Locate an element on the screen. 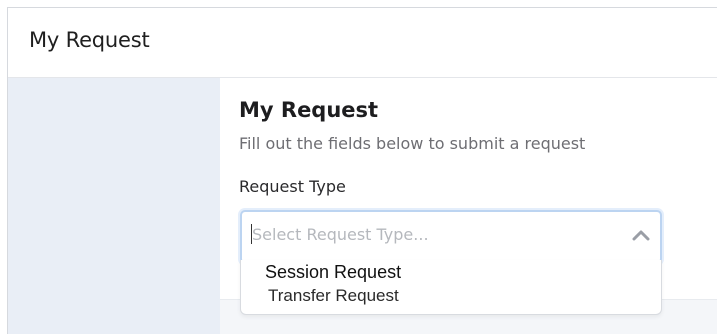 This screenshot has width=717, height=334. request-type-dropdown: Session Request Transfer Request is located at coordinates (451, 287).